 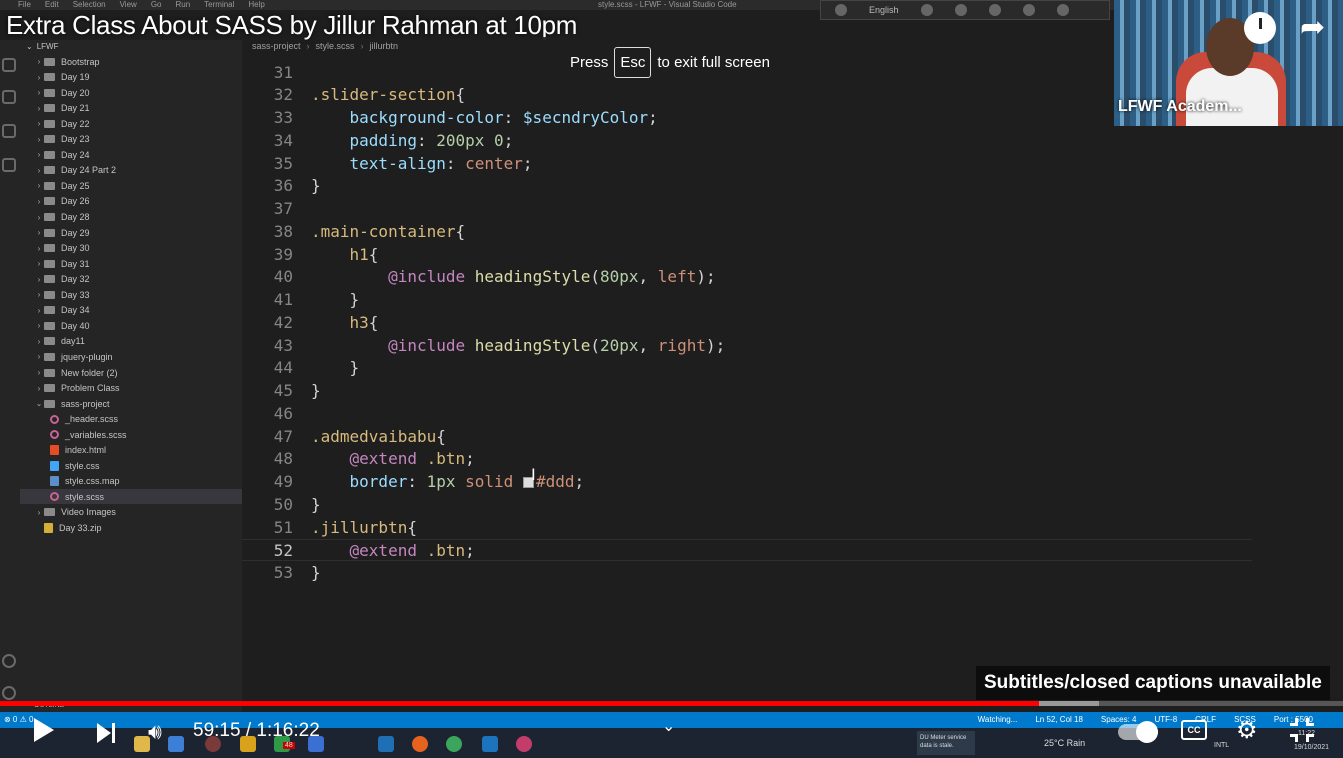 What do you see at coordinates (1302, 730) in the screenshot?
I see `exit-fullscreen-icon` at bounding box center [1302, 730].